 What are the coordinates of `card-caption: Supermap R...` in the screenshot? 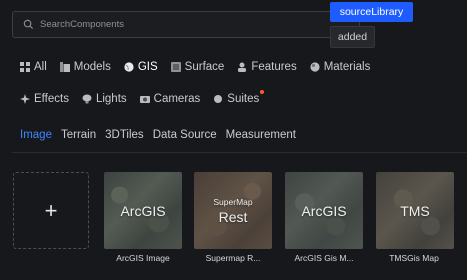 It's located at (233, 258).